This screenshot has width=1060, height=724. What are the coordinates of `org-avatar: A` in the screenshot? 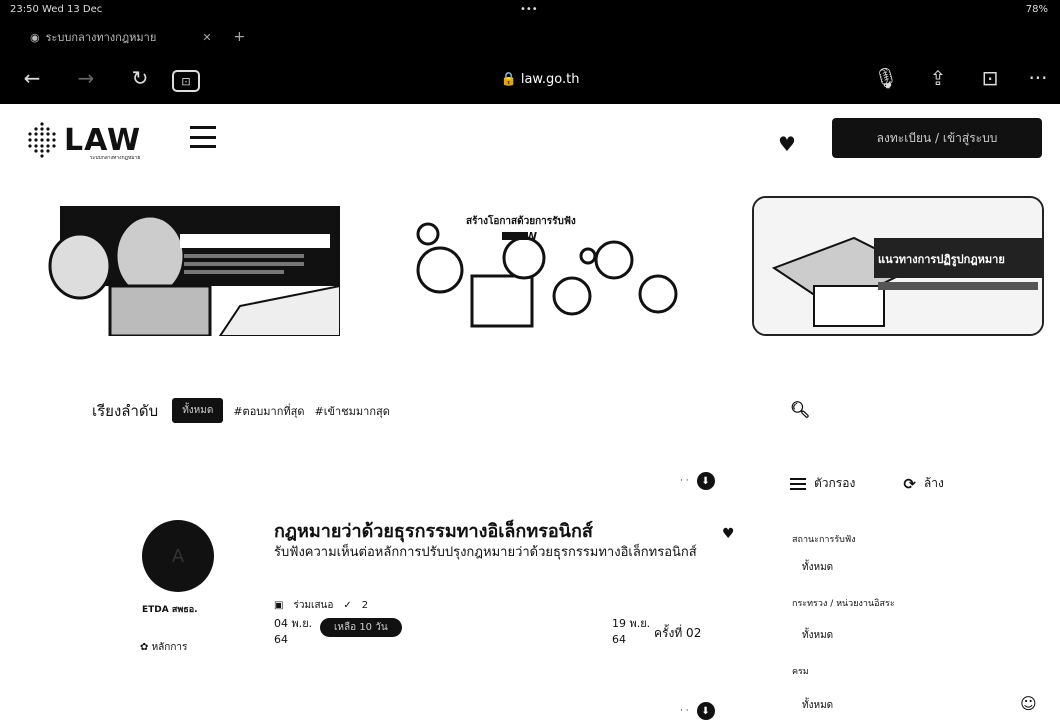 It's located at (178, 556).